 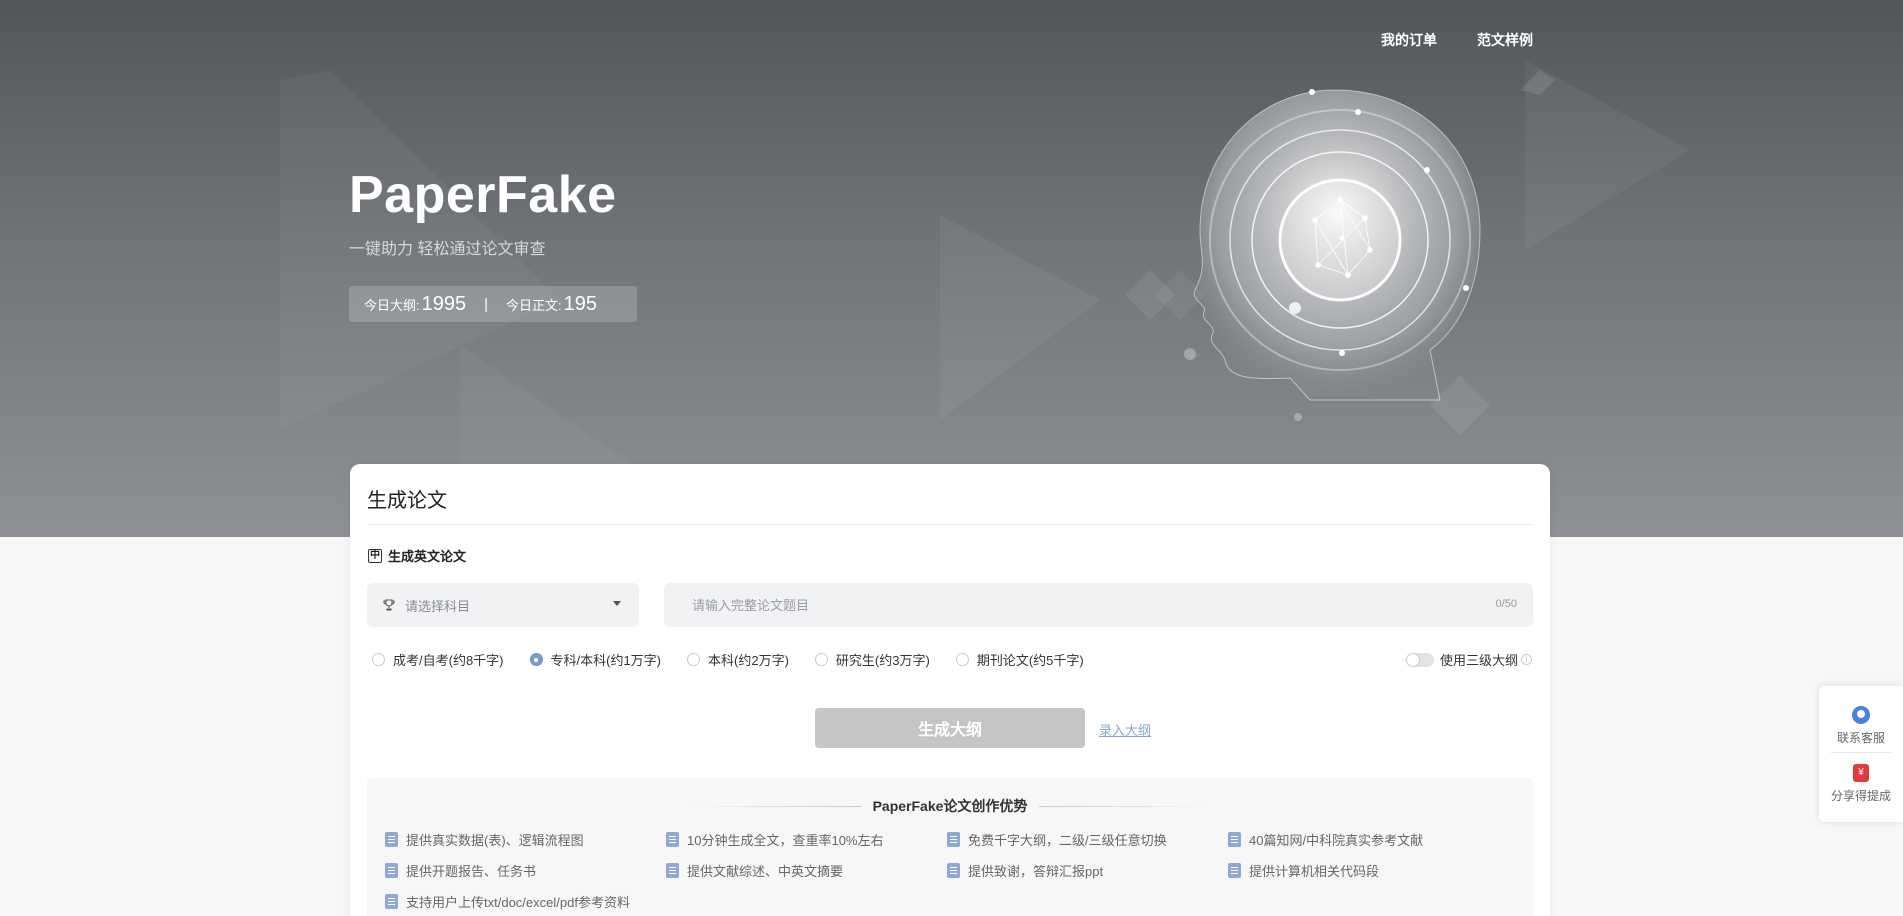 I want to click on brand-subtitle: 一键助力 轻松通过论文审查, so click(x=447, y=249).